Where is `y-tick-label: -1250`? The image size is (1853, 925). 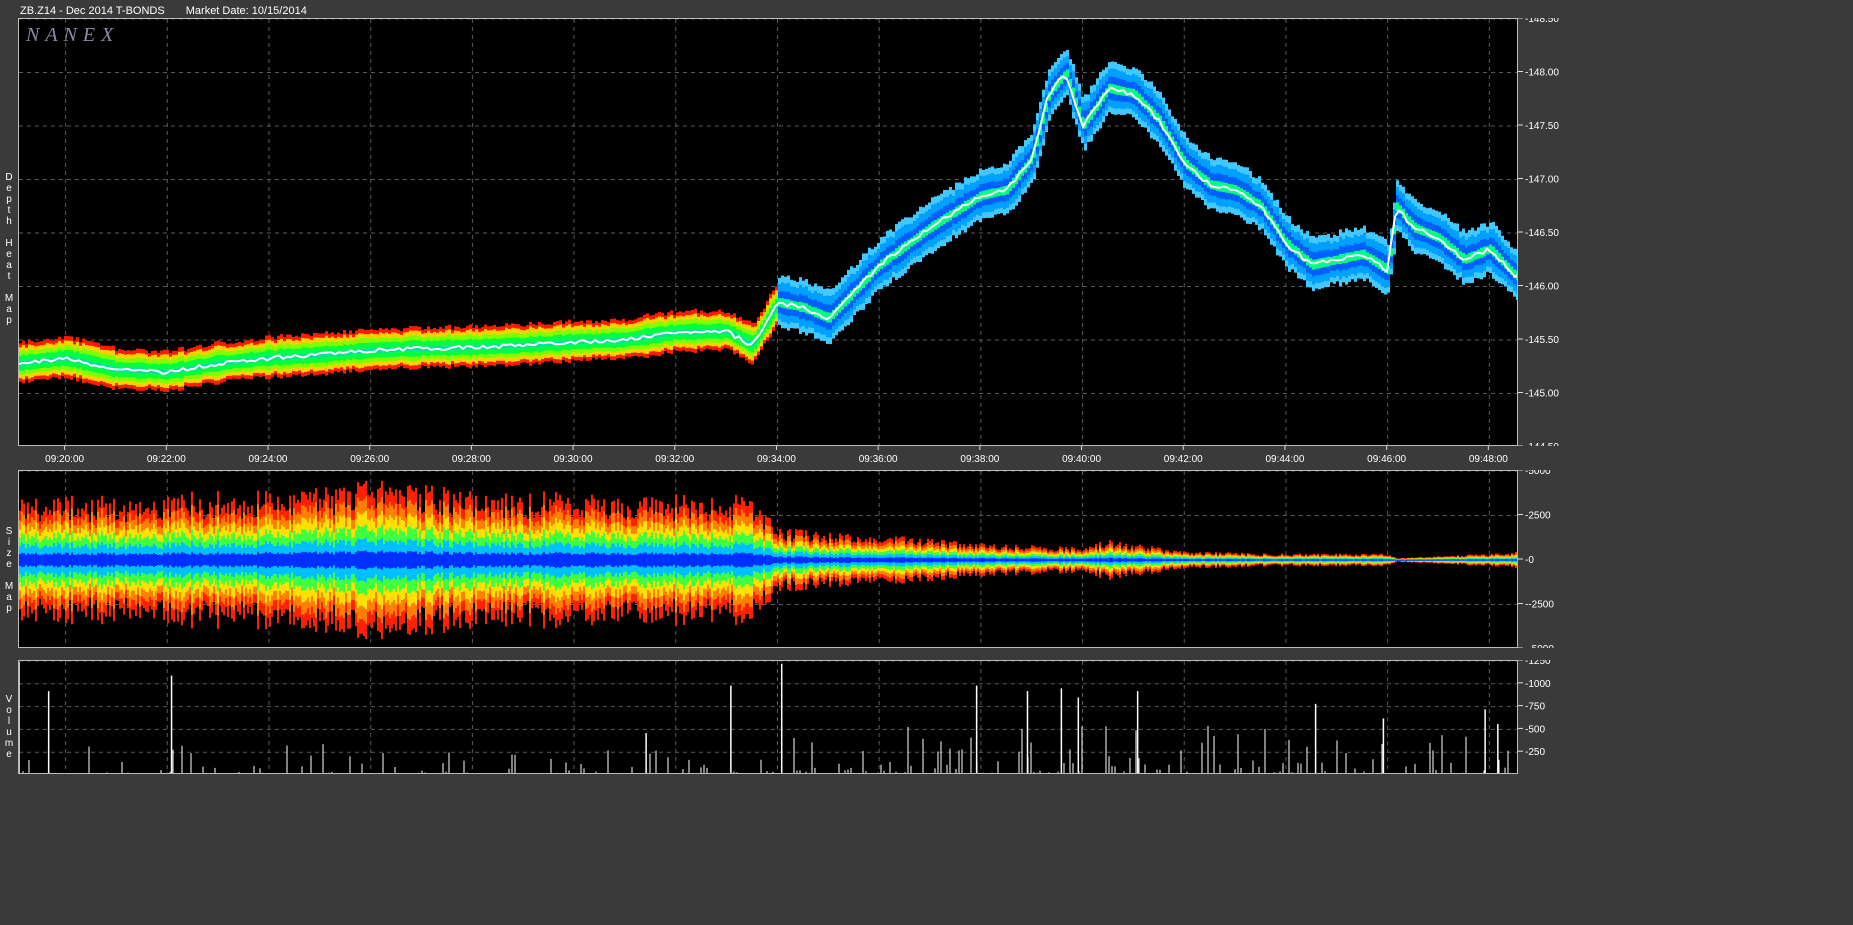 y-tick-label: -1250 is located at coordinates (1538, 663).